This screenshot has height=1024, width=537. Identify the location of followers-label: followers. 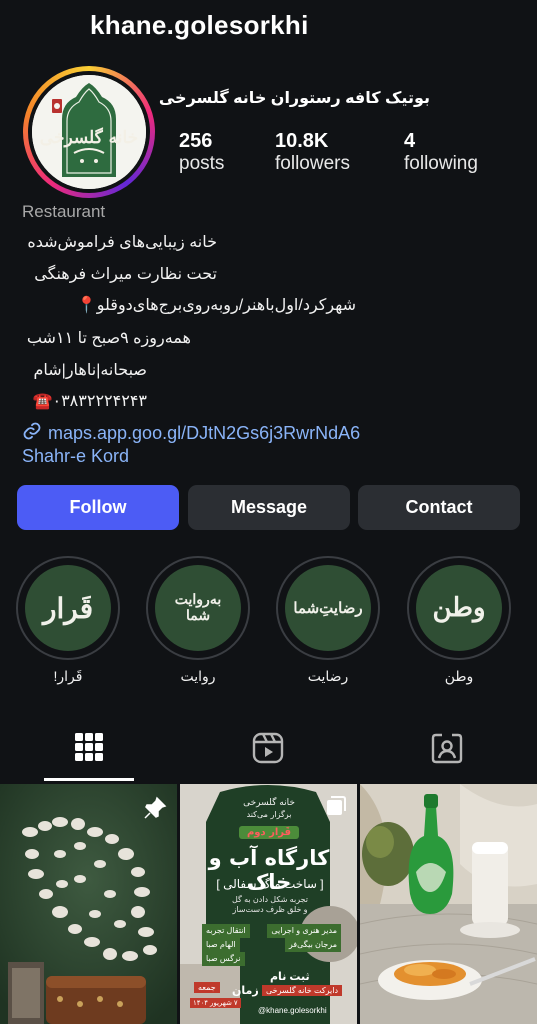
(312, 163).